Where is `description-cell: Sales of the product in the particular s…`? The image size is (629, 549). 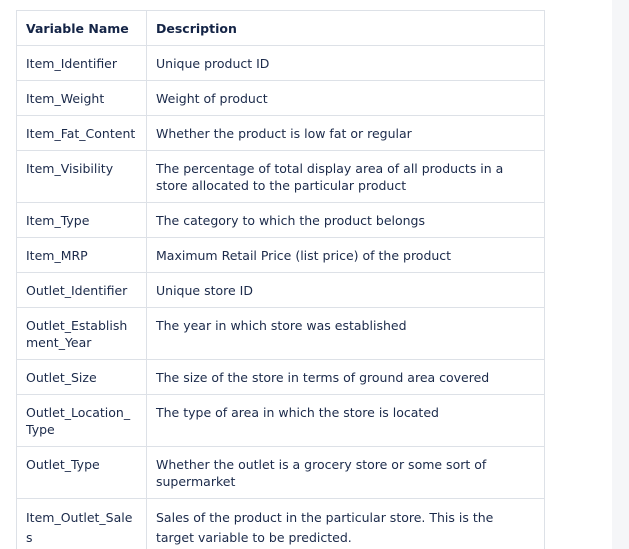 description-cell: Sales of the product in the particular s… is located at coordinates (345, 523).